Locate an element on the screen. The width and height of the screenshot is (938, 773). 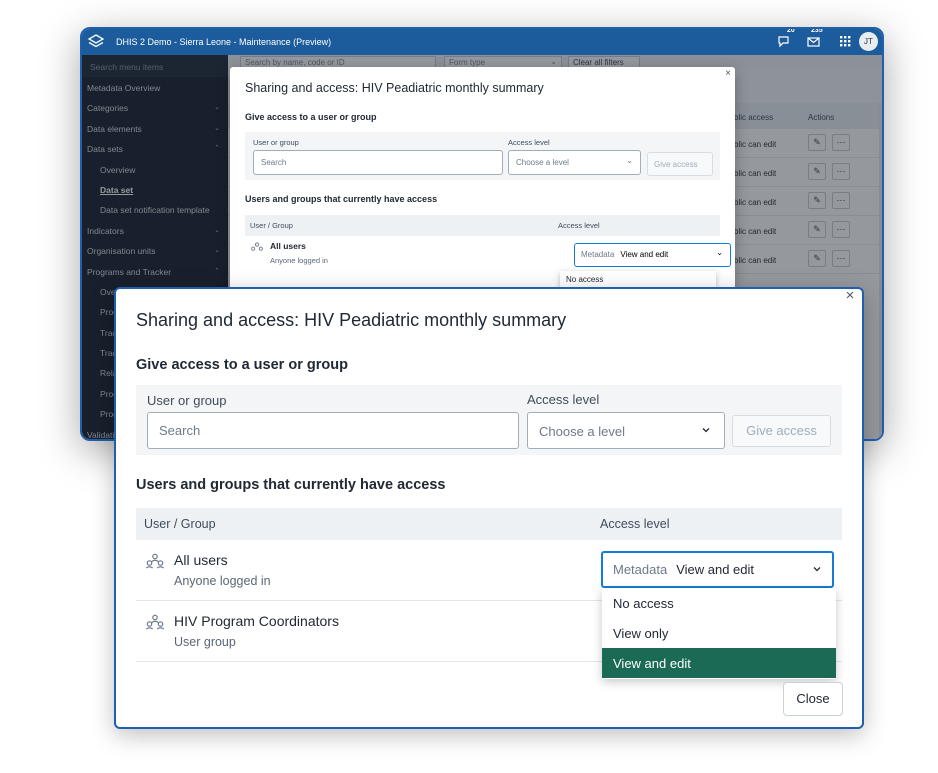
small-level-select: Choose a level ⌄ is located at coordinates (574, 162).